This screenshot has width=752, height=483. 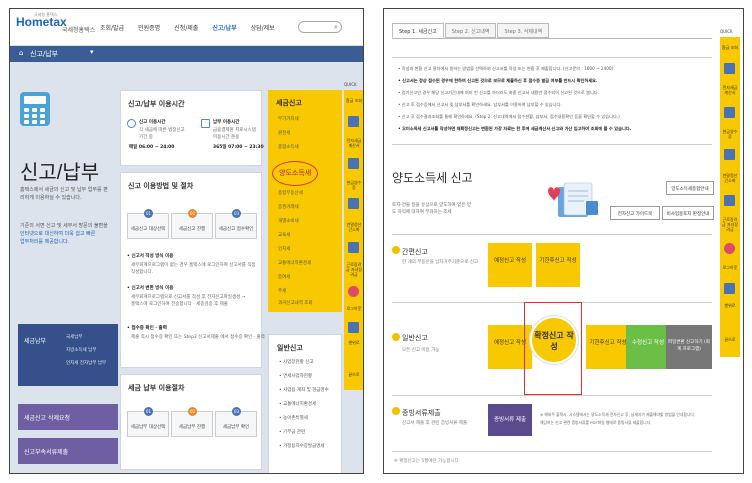 What do you see at coordinates (415, 252) in the screenshot?
I see `section-title: 간편신고` at bounding box center [415, 252].